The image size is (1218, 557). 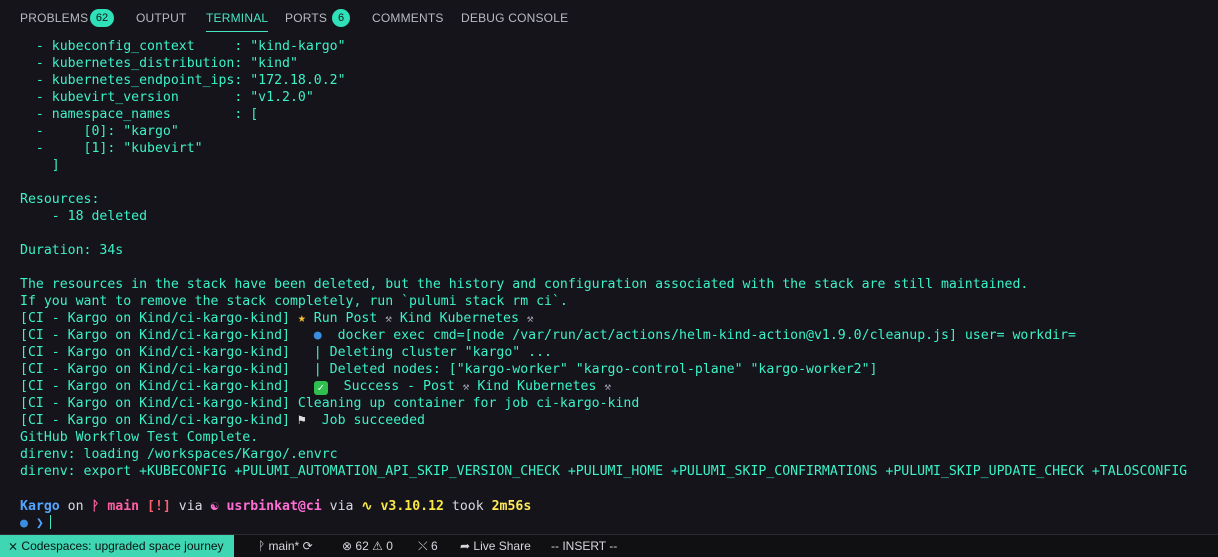 I want to click on remote-icon: ⨯, so click(x=13, y=546).